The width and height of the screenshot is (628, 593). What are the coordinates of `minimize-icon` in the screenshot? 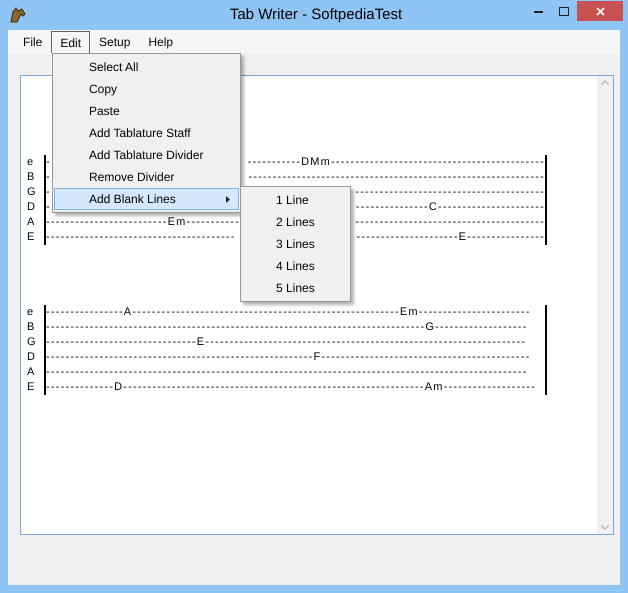 It's located at (538, 11).